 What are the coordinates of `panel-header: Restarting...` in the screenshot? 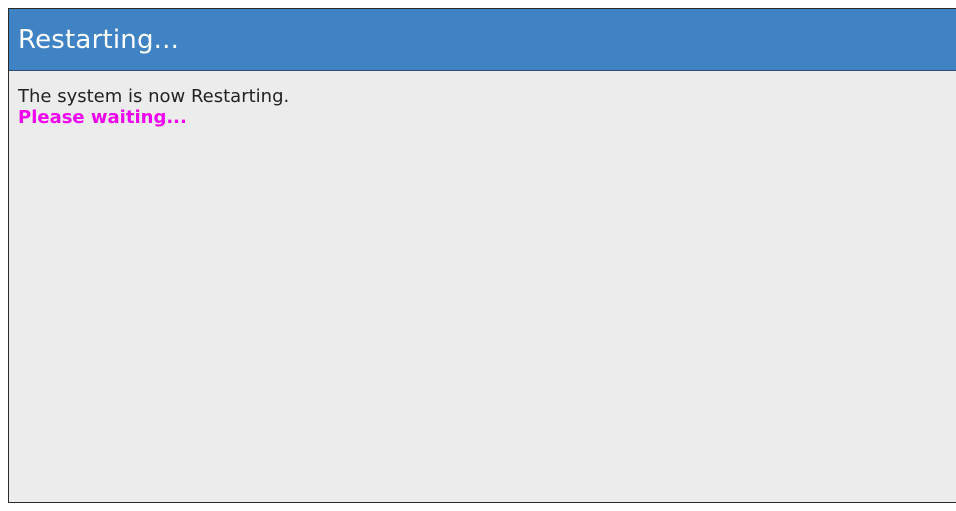 It's located at (482, 40).